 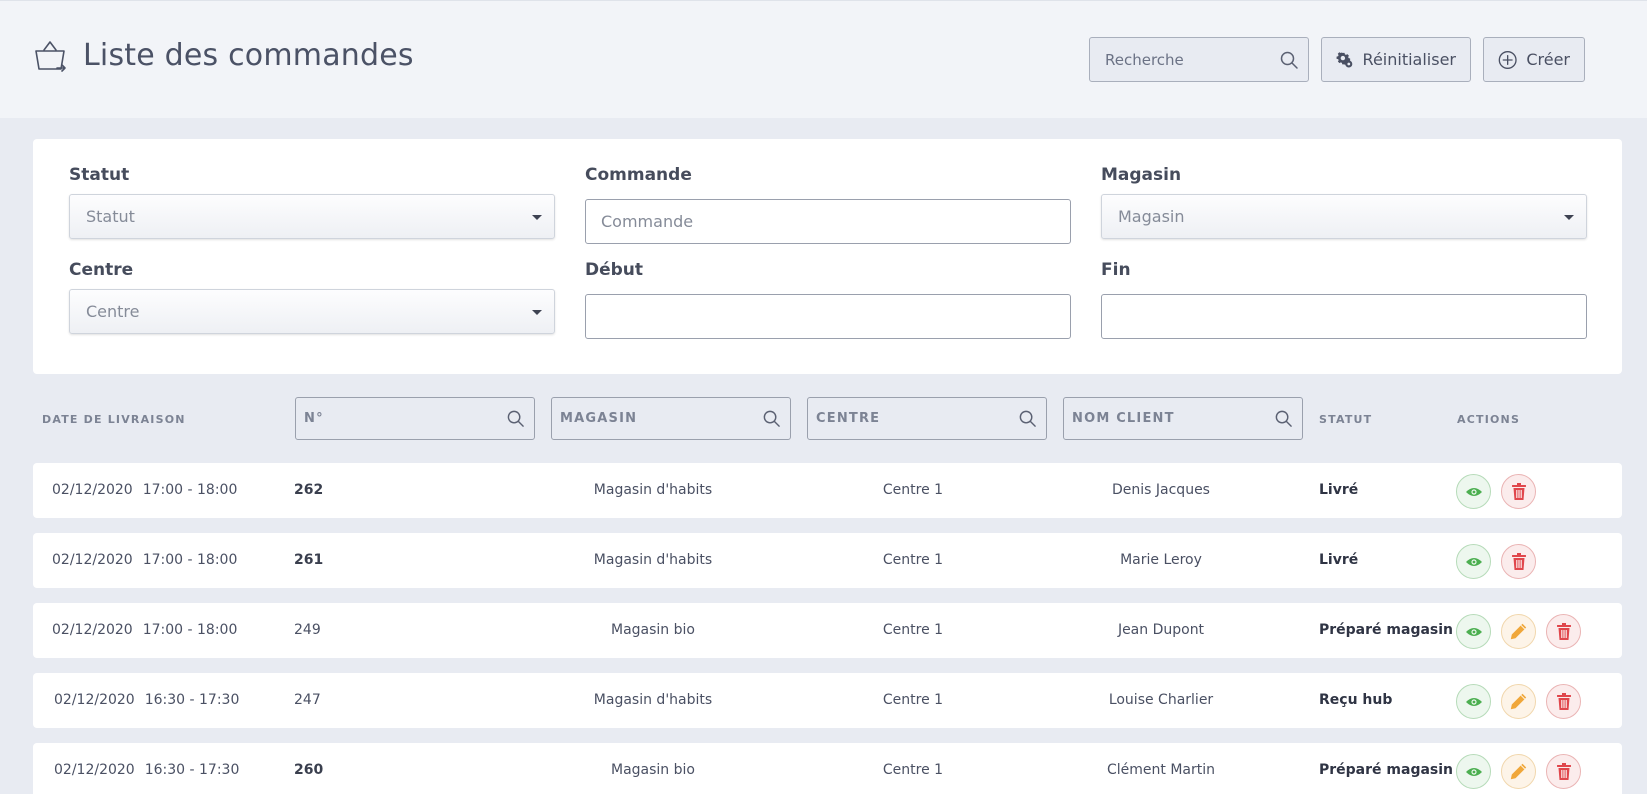 I want to click on statut-select: Statut, so click(x=312, y=216).